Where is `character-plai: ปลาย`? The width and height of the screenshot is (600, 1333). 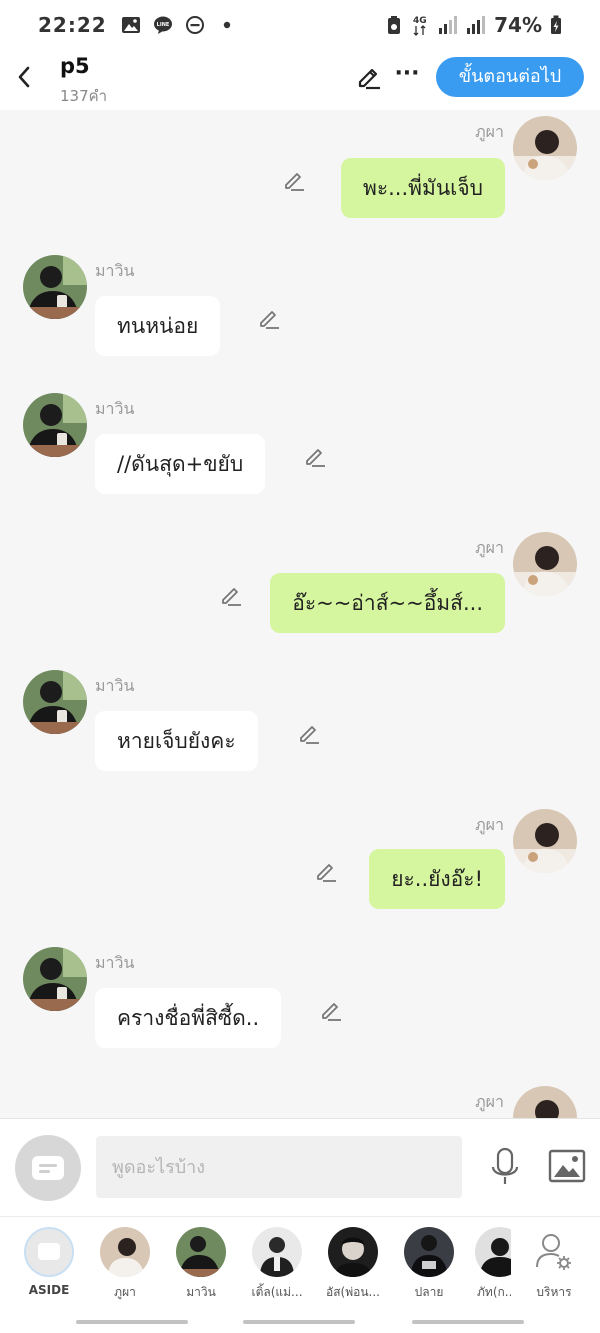
character-plai: ปลาย is located at coordinates (429, 1264).